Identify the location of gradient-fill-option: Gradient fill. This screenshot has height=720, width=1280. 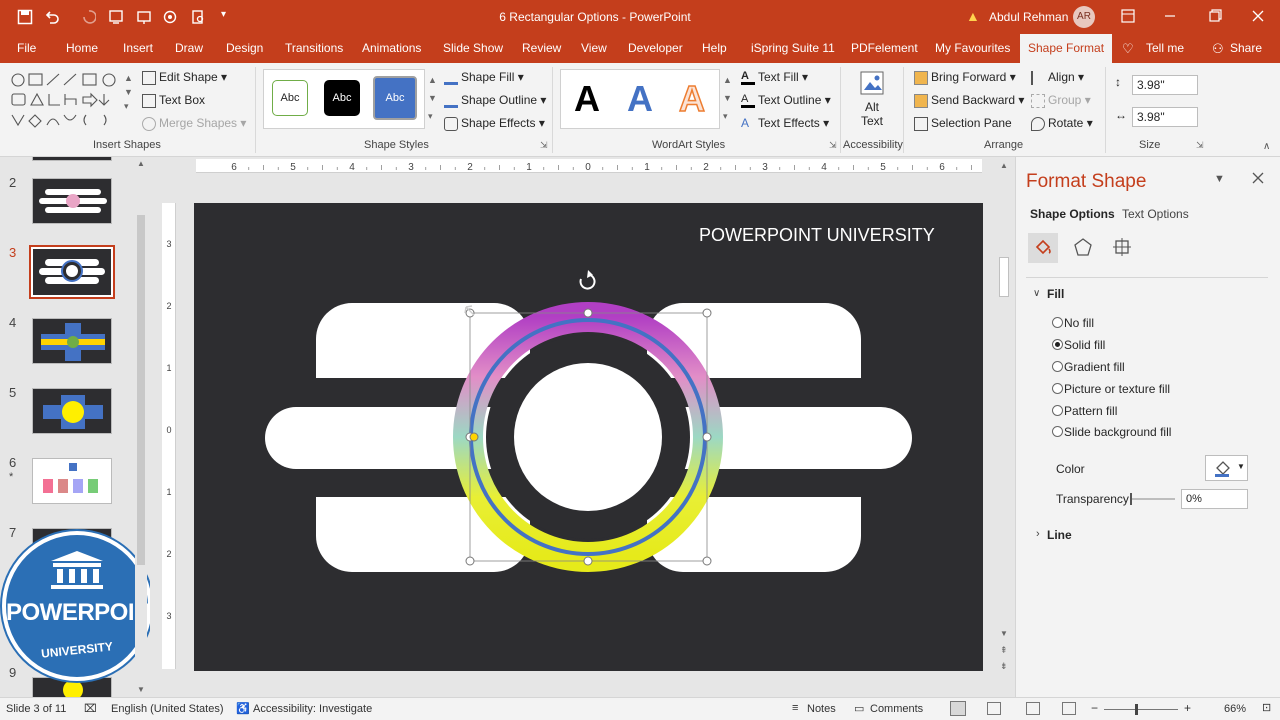
(1088, 367).